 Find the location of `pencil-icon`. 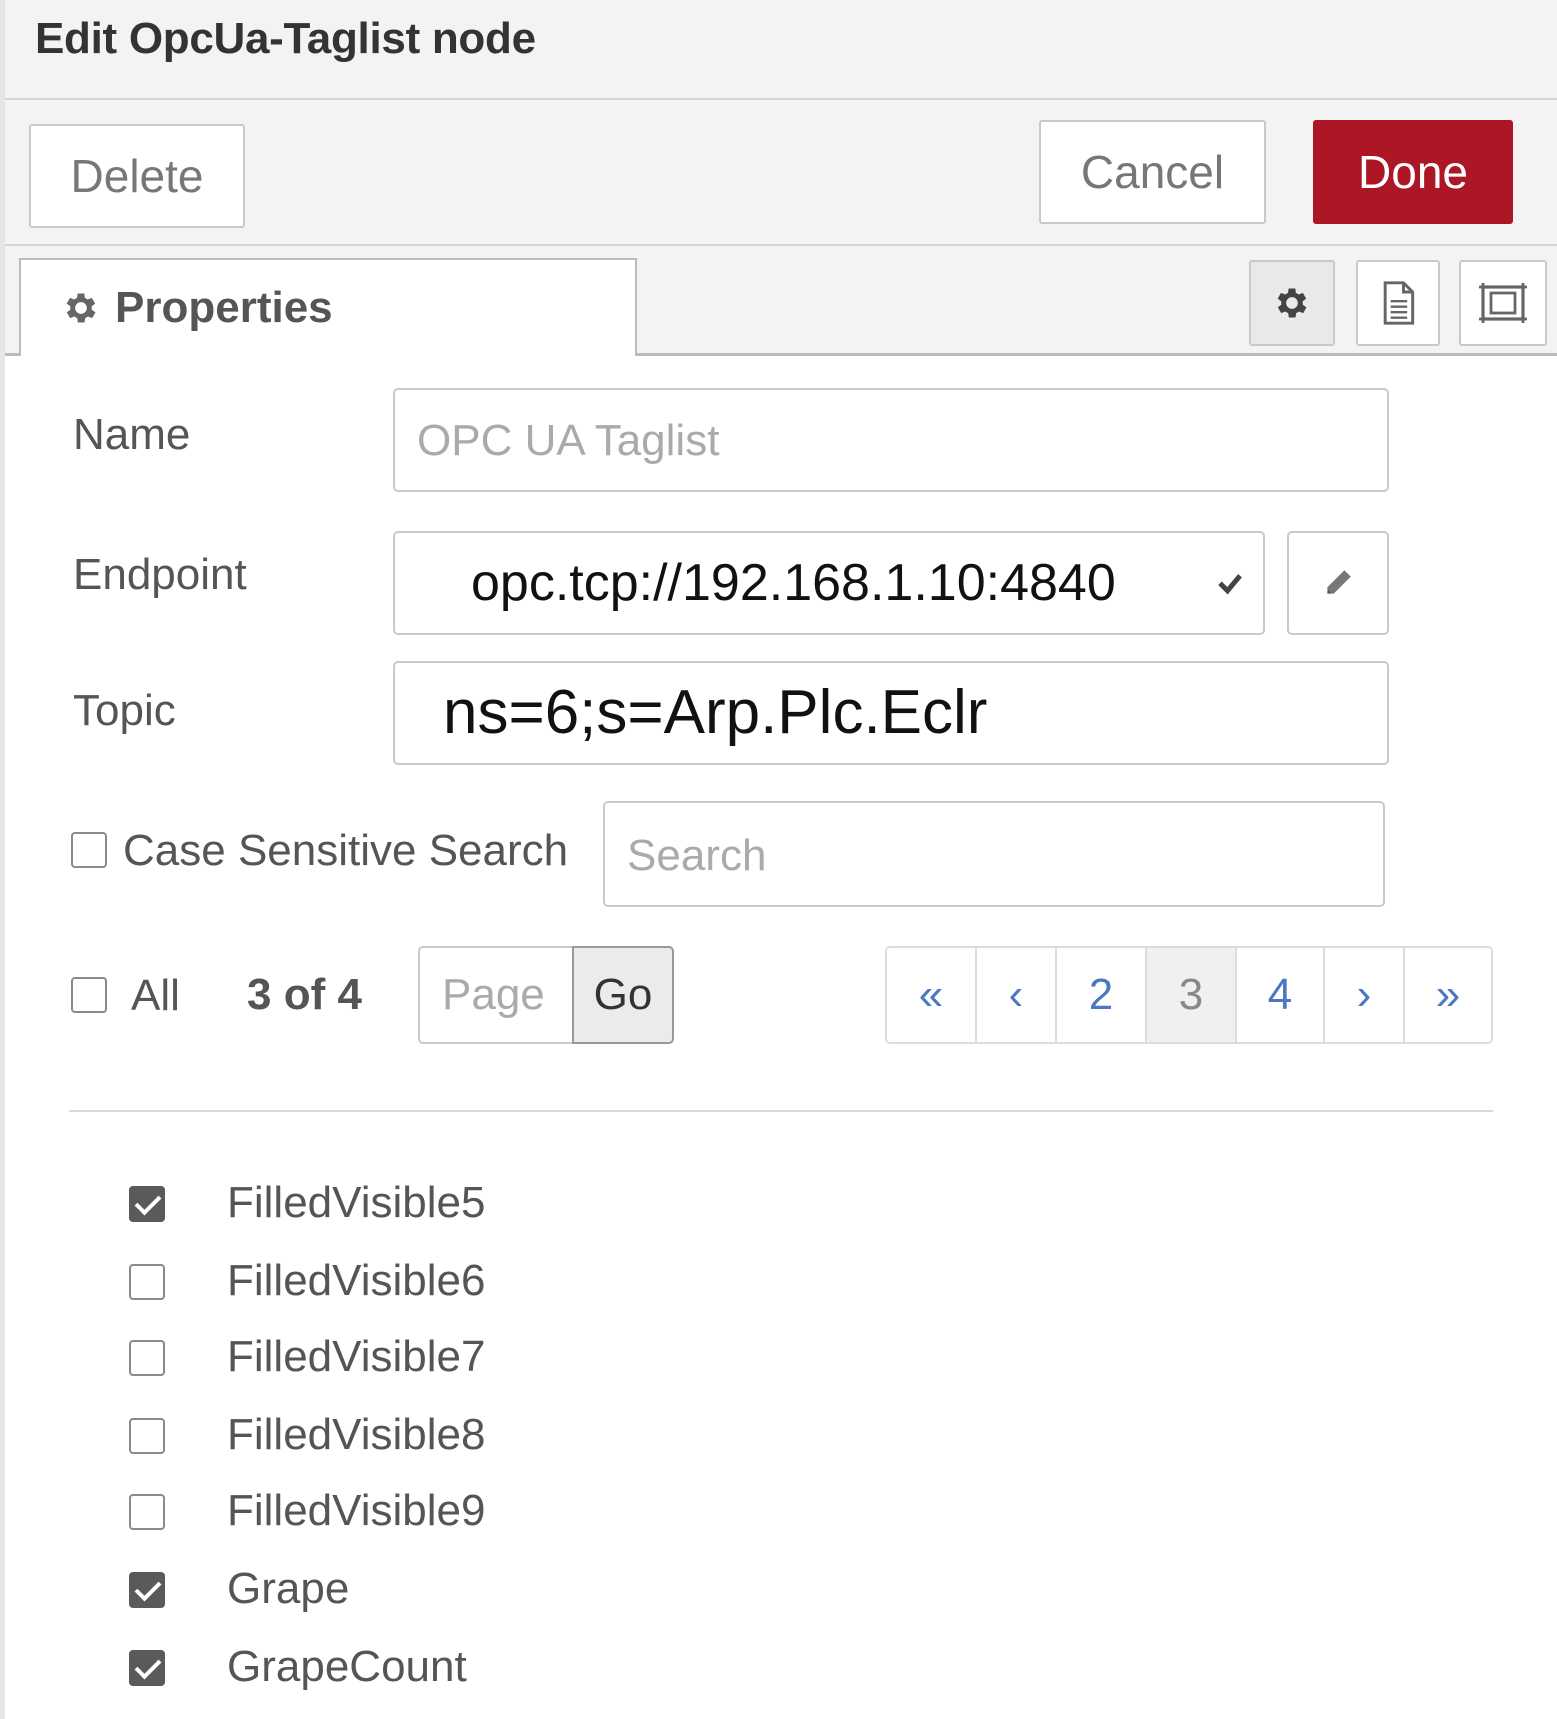

pencil-icon is located at coordinates (1339, 582).